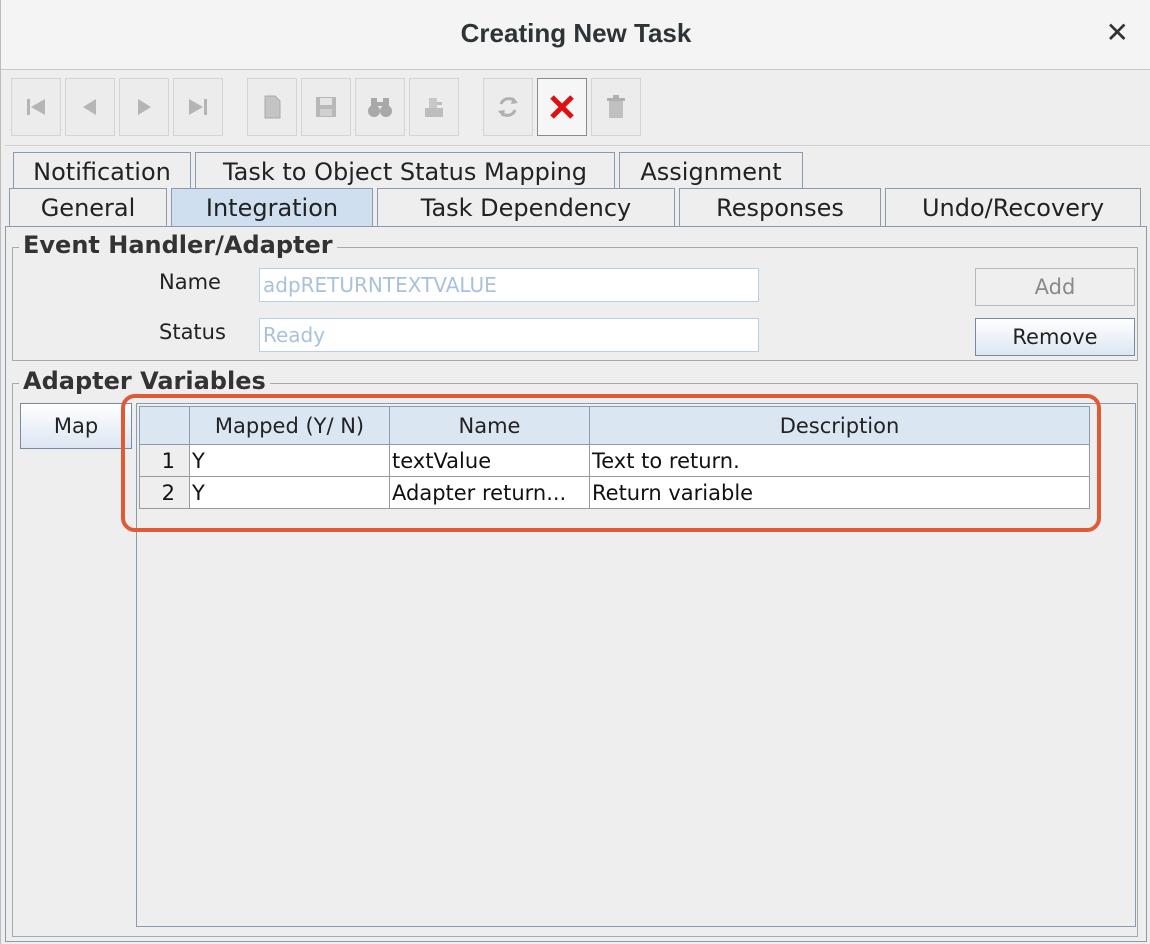  Describe the element at coordinates (616, 107) in the screenshot. I see `delete-trash-icon` at that location.